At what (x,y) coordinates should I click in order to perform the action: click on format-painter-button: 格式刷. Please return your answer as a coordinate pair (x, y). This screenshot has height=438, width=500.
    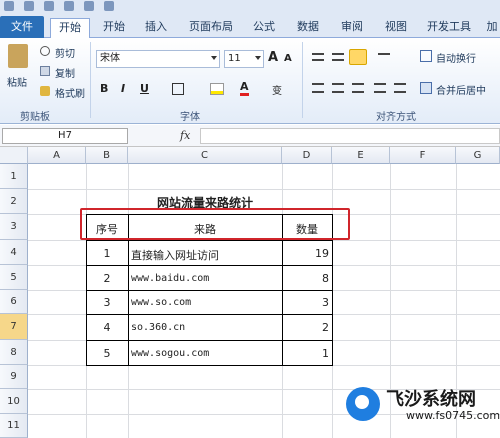
    Looking at the image, I should click on (70, 92).